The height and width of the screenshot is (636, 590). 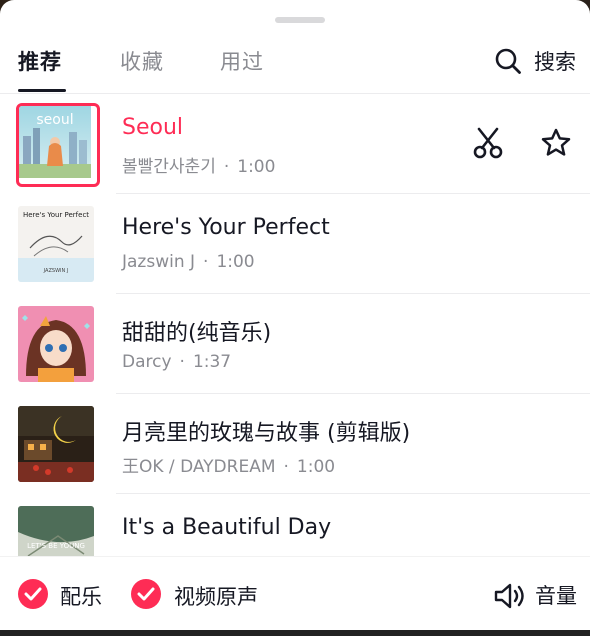 I want to click on star-icon, so click(x=556, y=143).